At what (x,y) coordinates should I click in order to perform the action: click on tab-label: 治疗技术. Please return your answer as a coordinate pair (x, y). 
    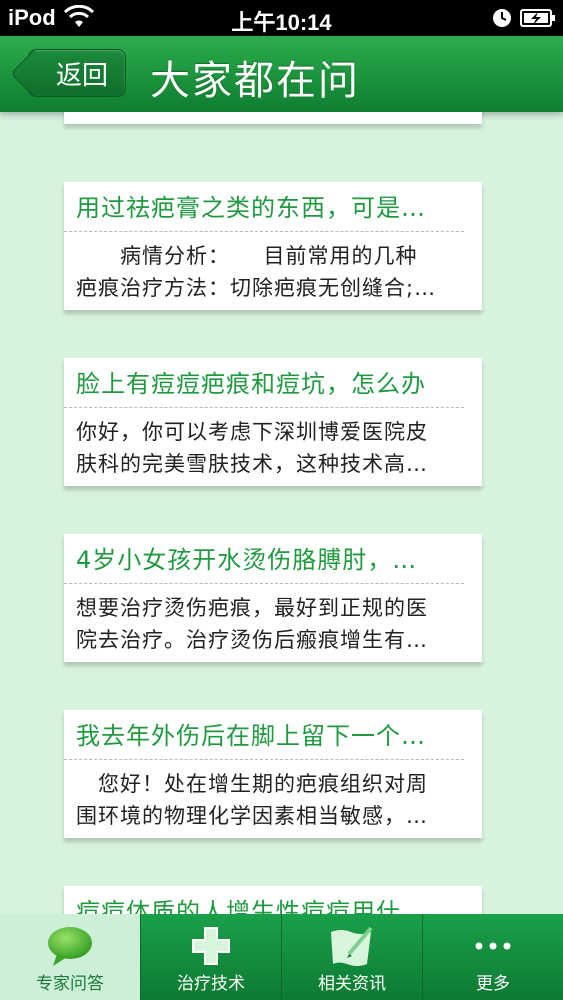
    Looking at the image, I should click on (211, 984).